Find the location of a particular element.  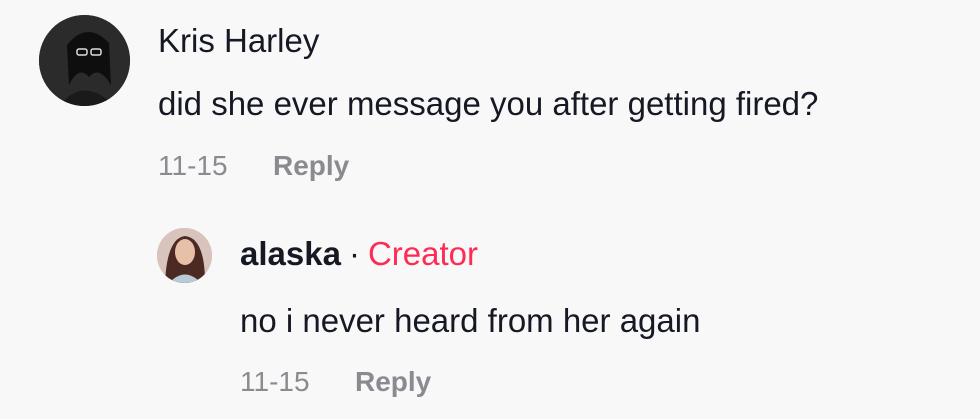

creator-badge: Creator is located at coordinates (422, 253).